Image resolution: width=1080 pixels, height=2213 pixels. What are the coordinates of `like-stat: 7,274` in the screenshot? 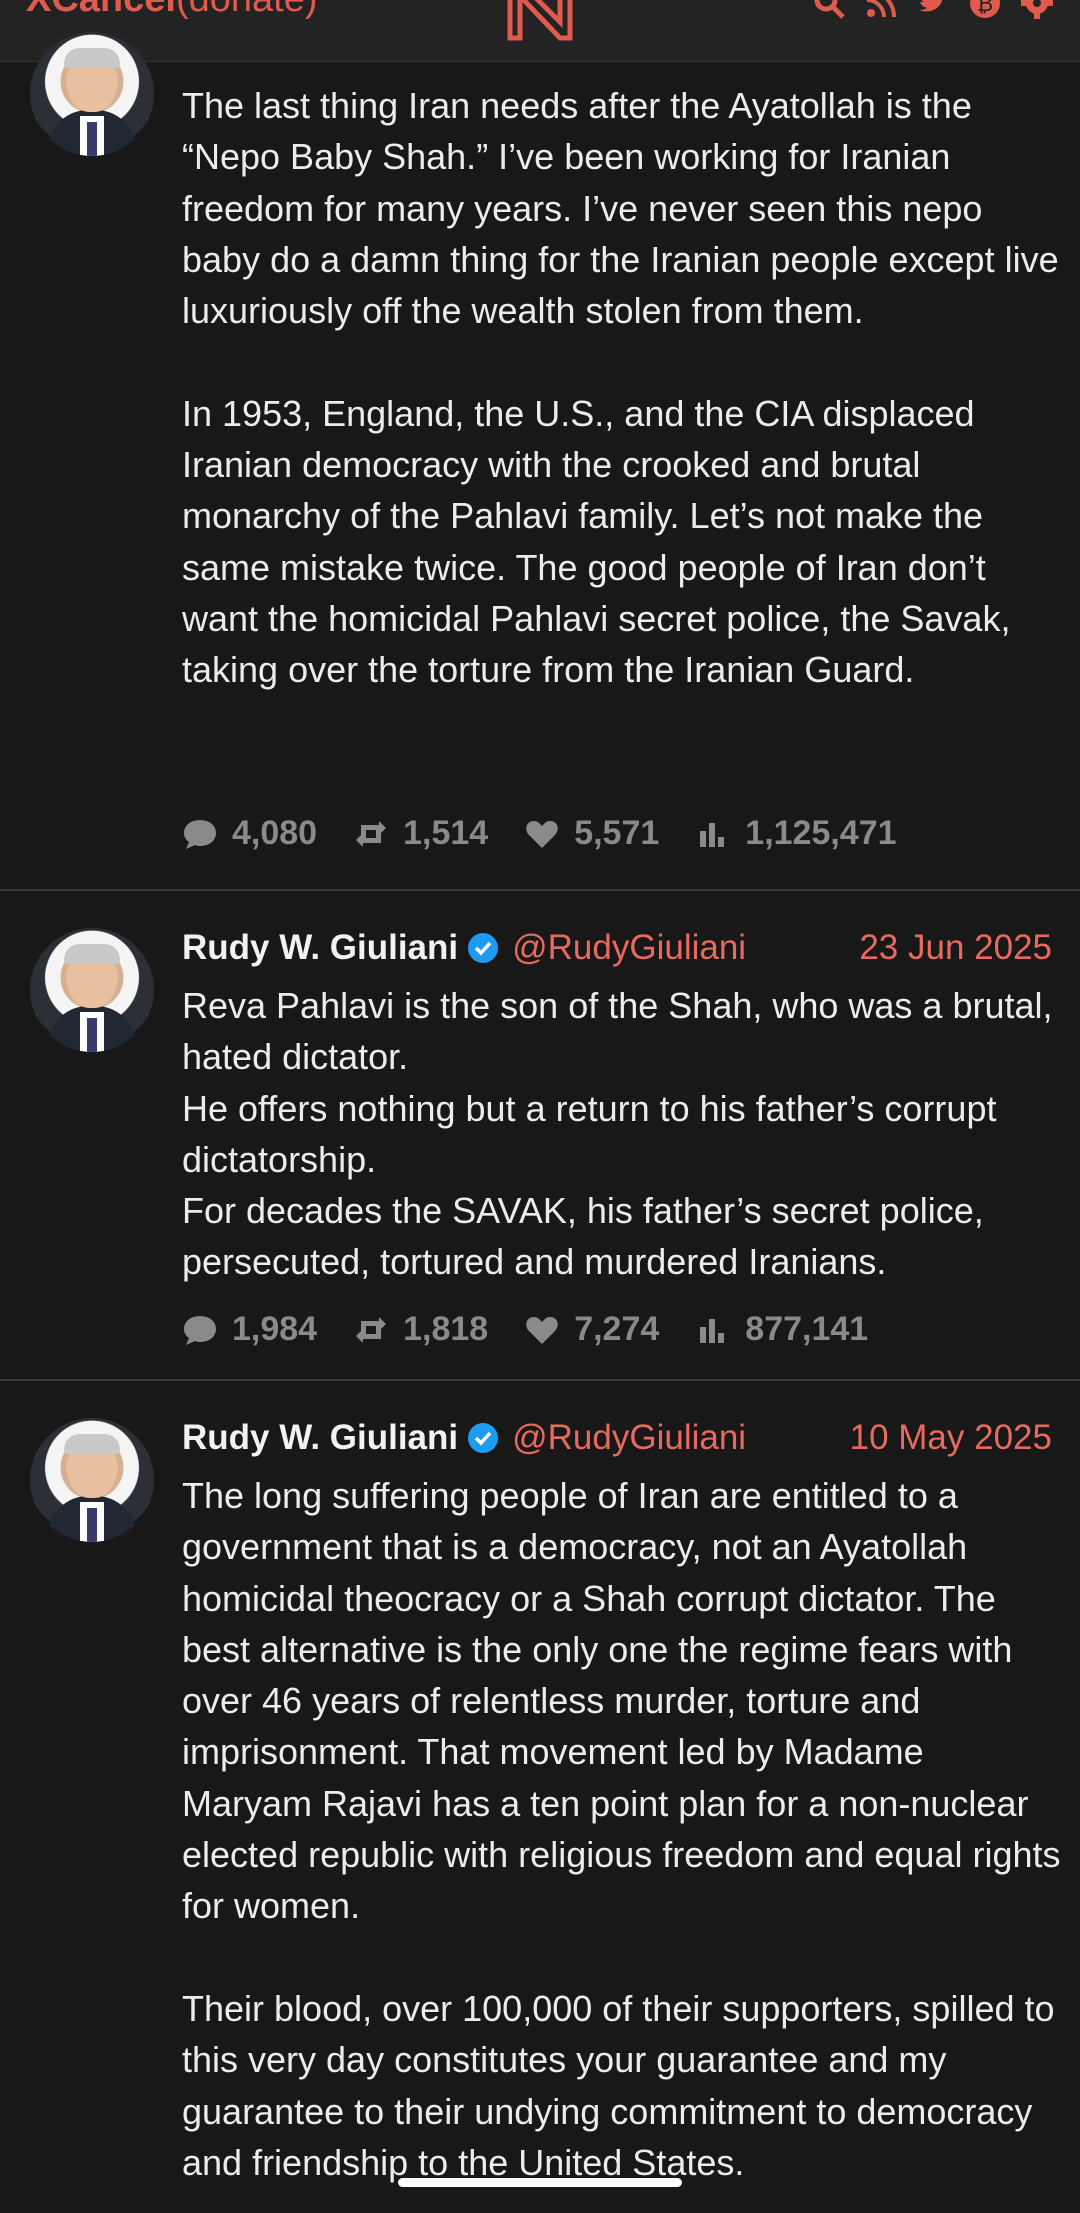 It's located at (591, 1329).